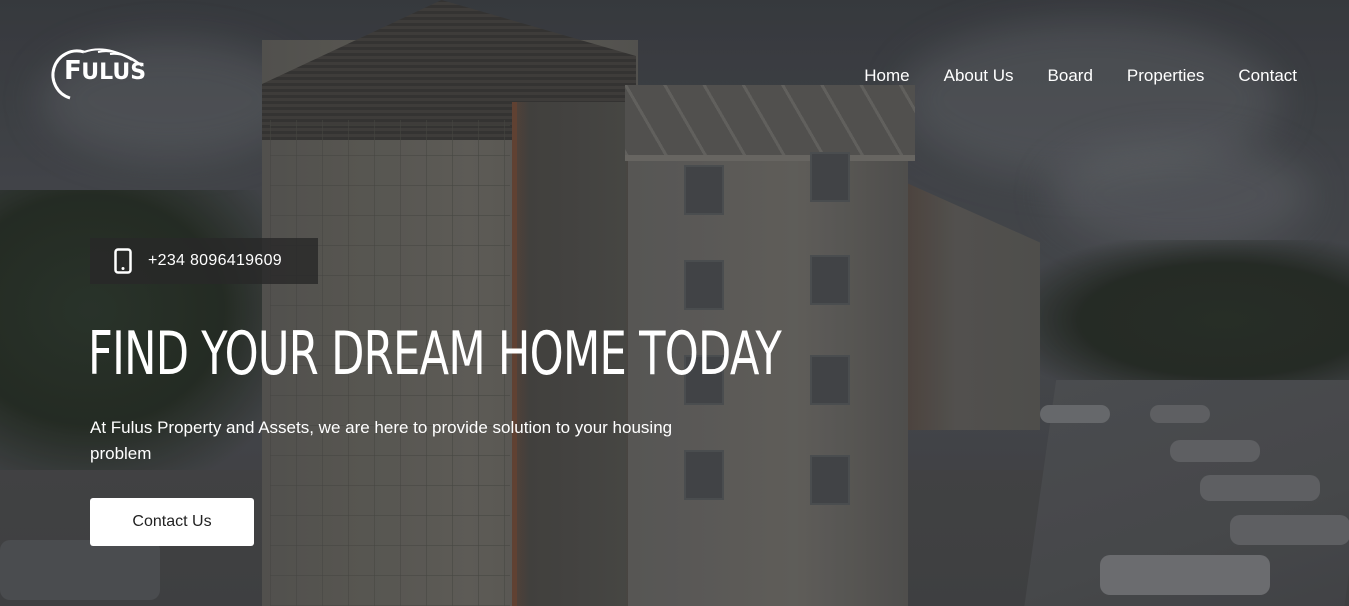 The height and width of the screenshot is (606, 1349). I want to click on contact-us-button: Contact Us, so click(172, 522).